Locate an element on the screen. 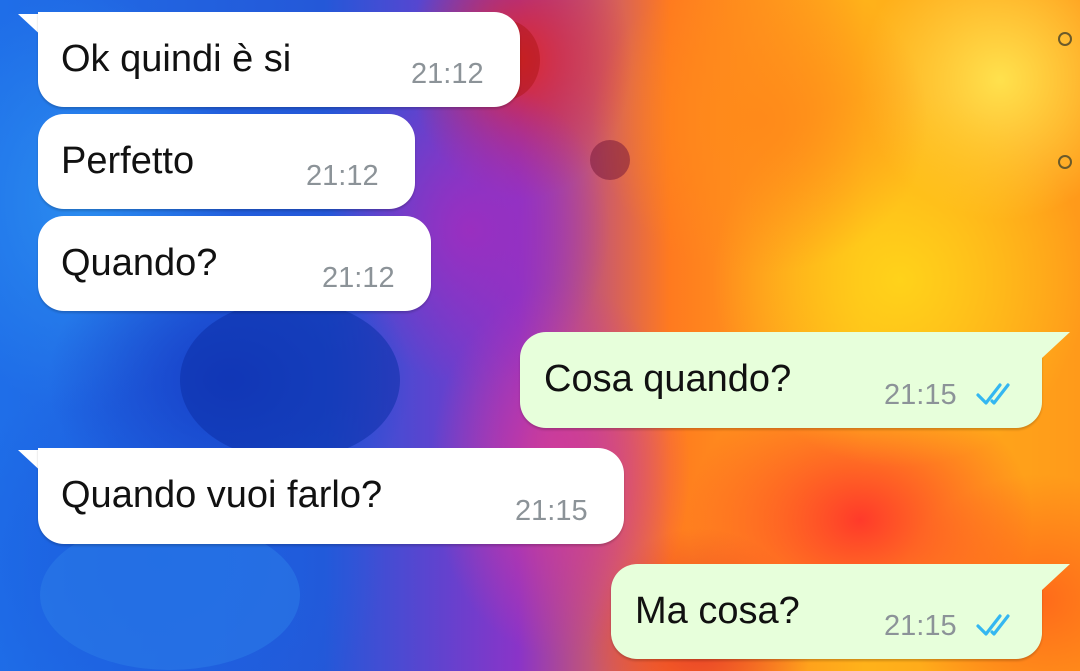 The height and width of the screenshot is (671, 1080). outgoing-message: Ma cosa? 21:15 is located at coordinates (826, 611).